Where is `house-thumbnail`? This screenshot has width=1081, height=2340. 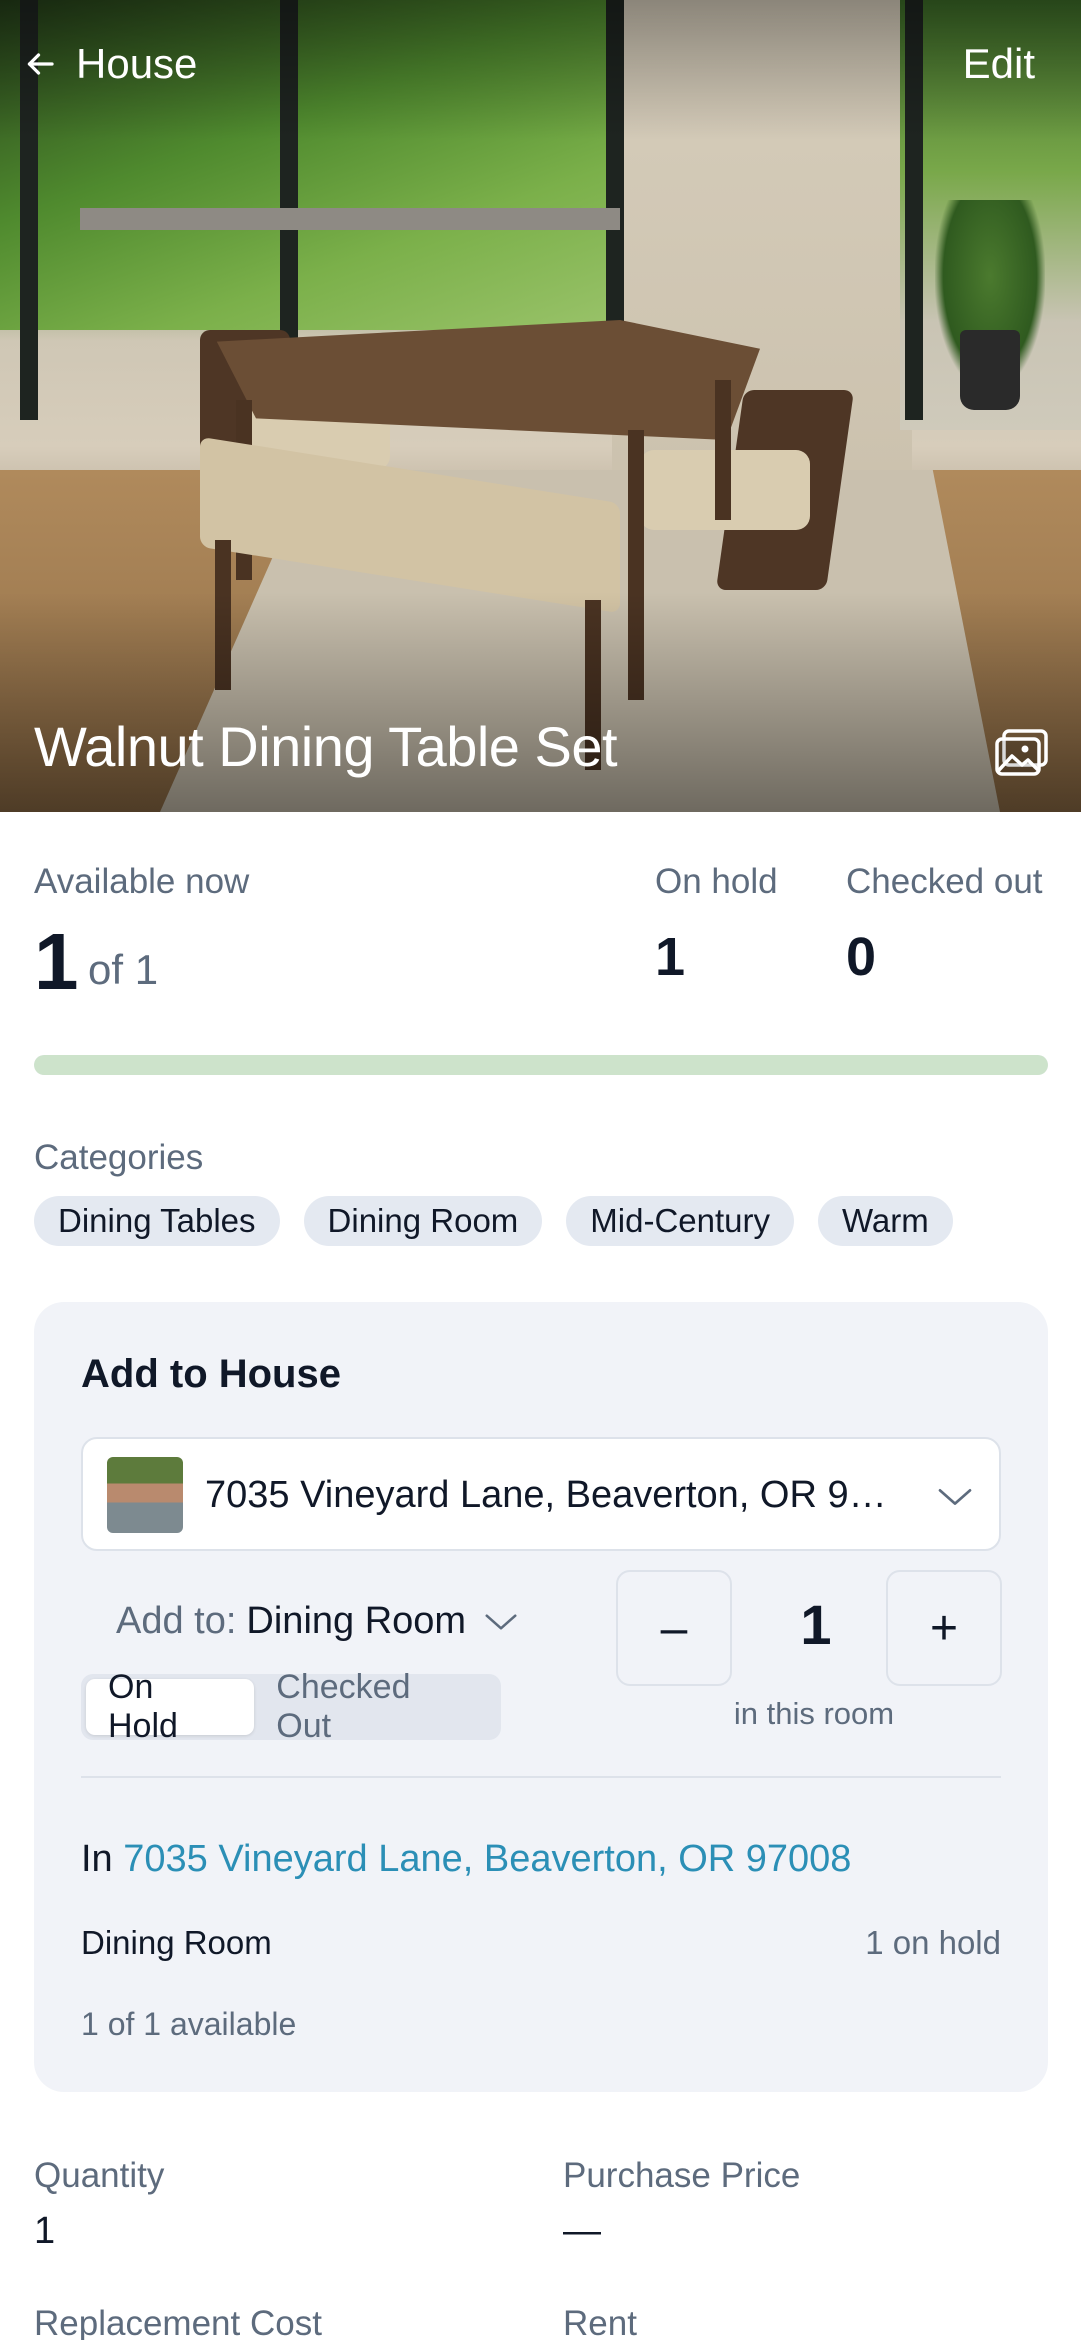 house-thumbnail is located at coordinates (145, 1495).